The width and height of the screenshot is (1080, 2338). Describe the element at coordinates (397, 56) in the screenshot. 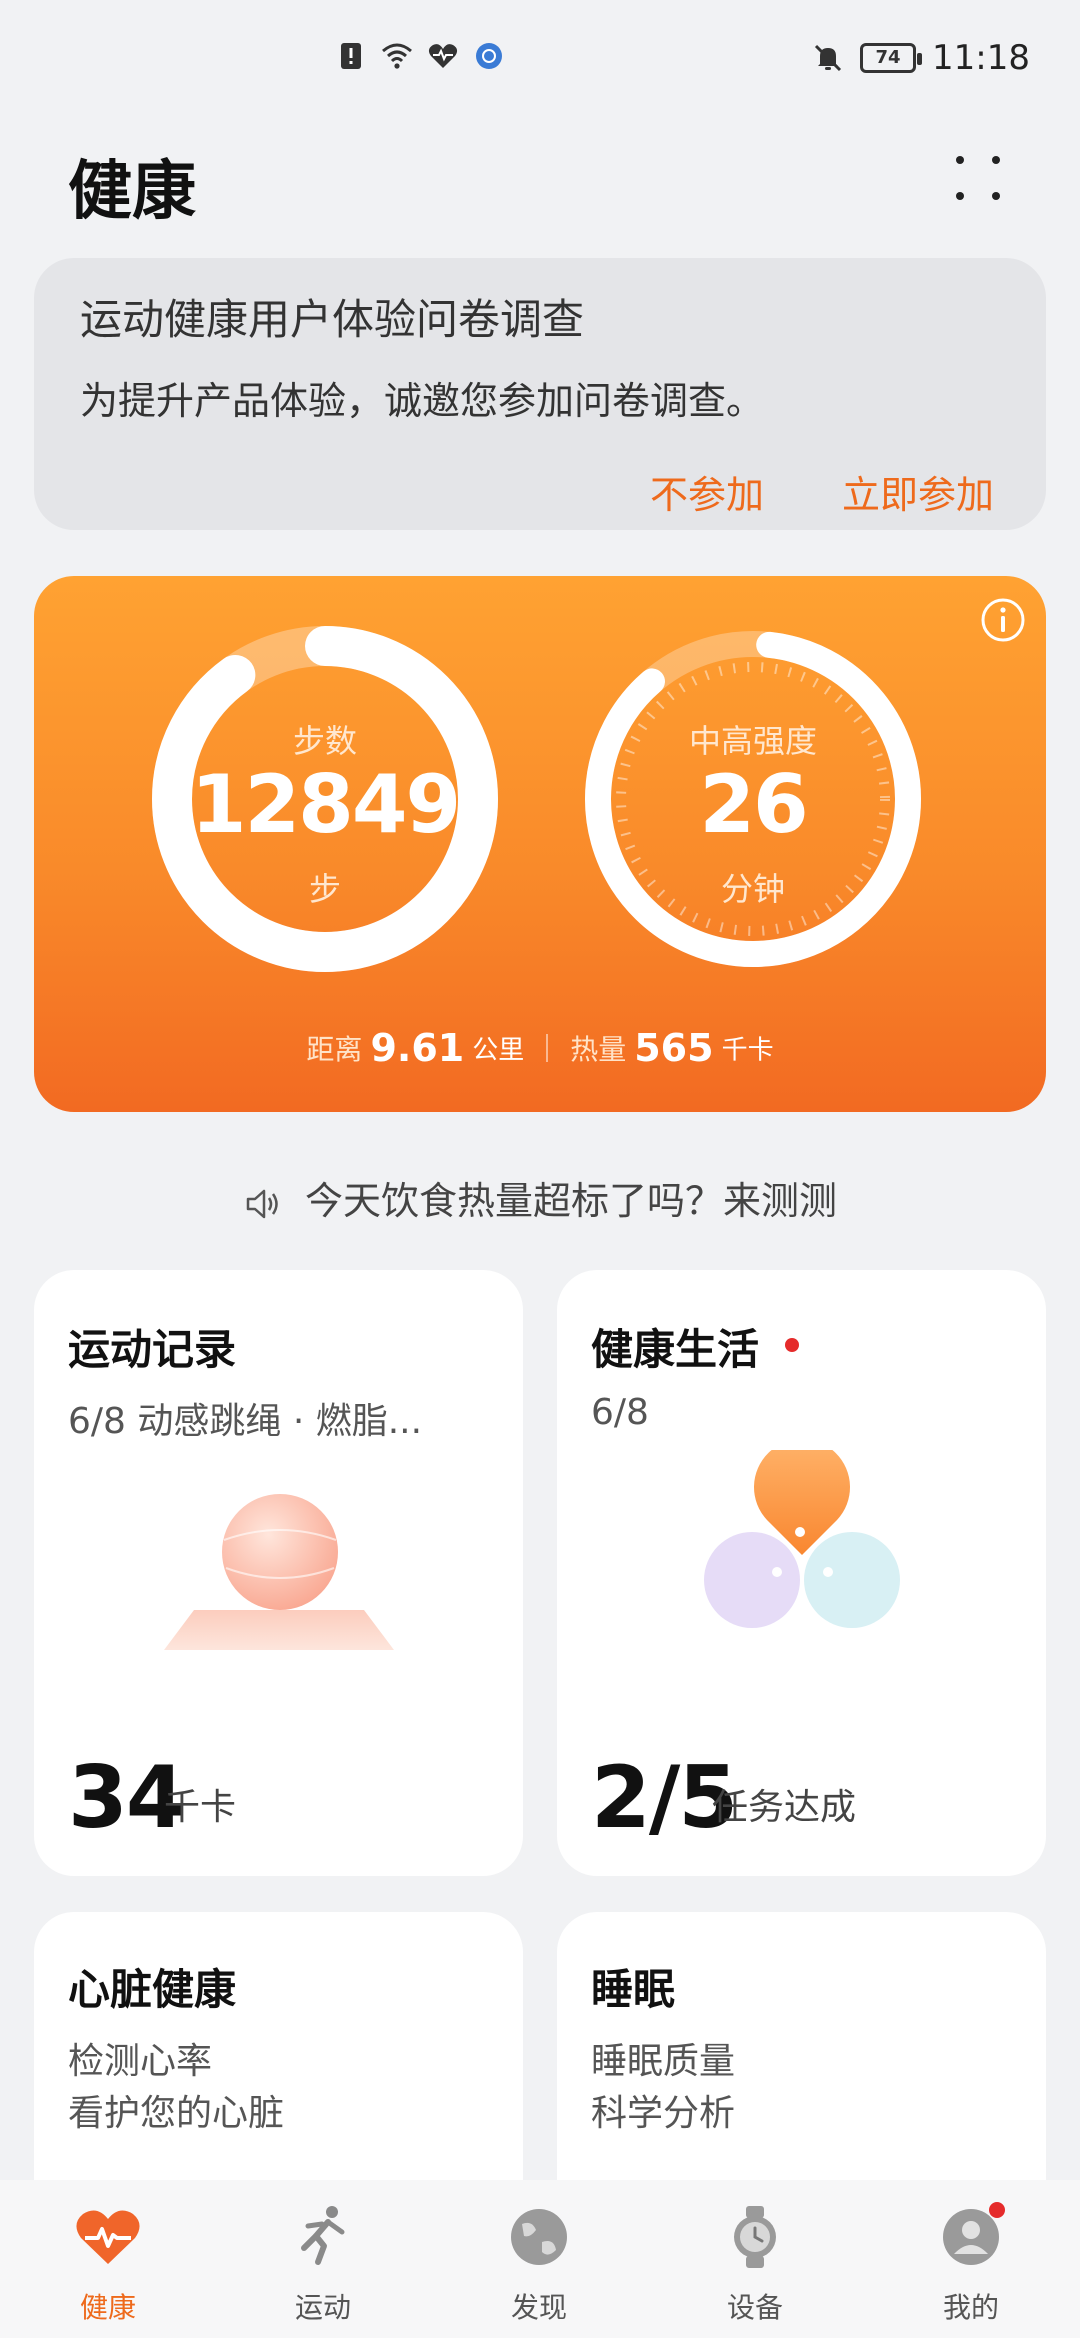

I see `wifi-icon` at that location.